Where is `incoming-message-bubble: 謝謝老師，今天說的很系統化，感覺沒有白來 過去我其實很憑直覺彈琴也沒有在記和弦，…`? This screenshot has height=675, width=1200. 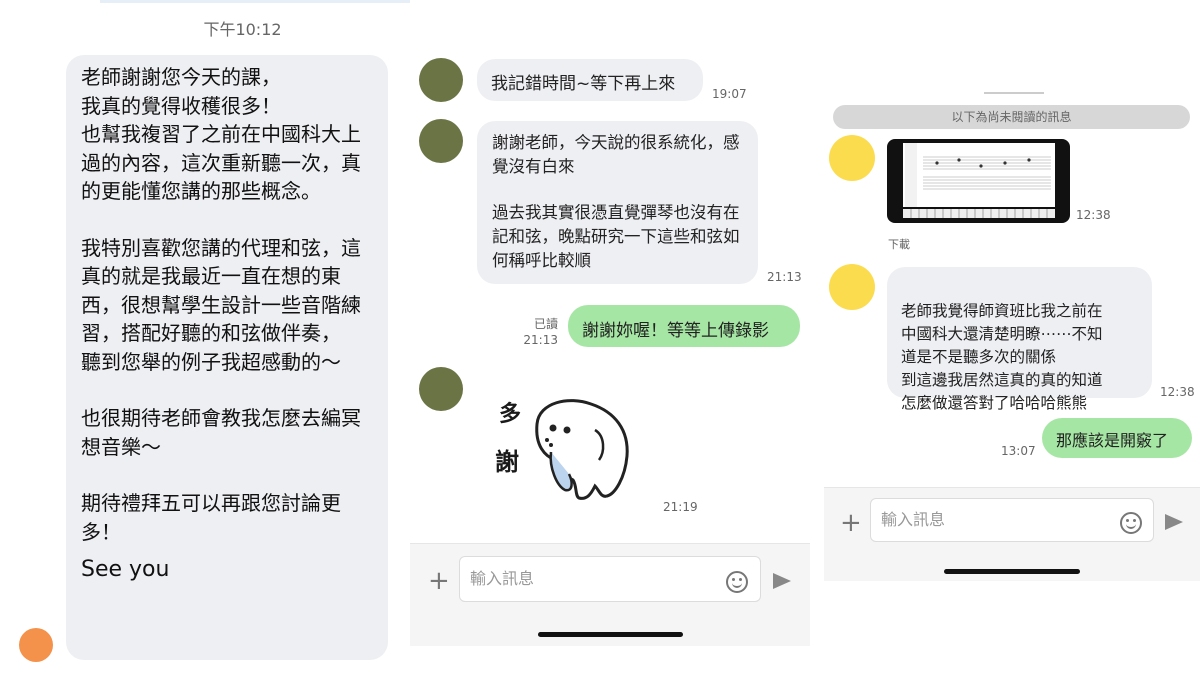 incoming-message-bubble: 謝謝老師，今天說的很系統化，感覺沒有白來 過去我其實很憑直覺彈琴也沒有在記和弦，… is located at coordinates (617, 202).